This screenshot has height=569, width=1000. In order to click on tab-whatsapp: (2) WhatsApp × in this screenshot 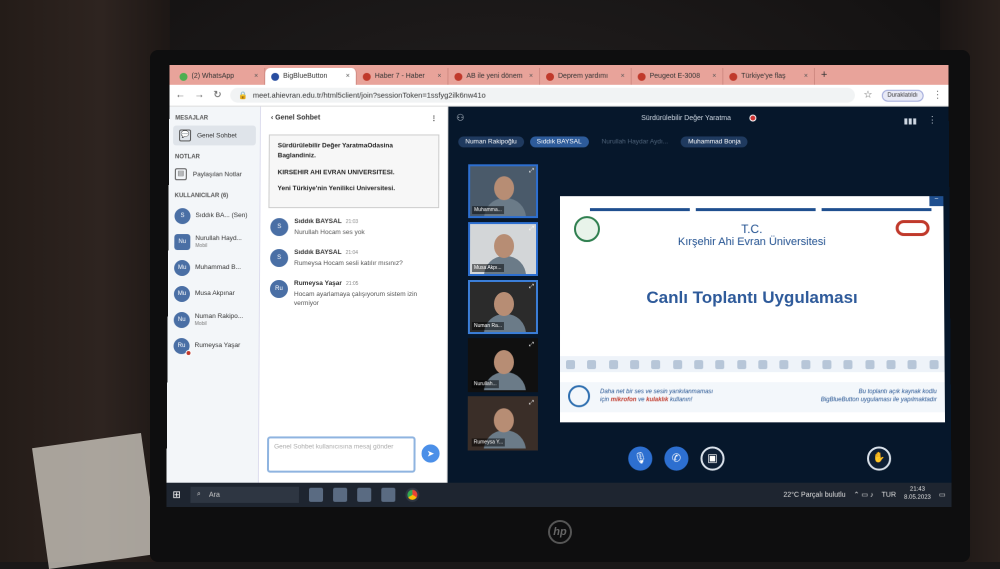, I will do `click(219, 76)`.